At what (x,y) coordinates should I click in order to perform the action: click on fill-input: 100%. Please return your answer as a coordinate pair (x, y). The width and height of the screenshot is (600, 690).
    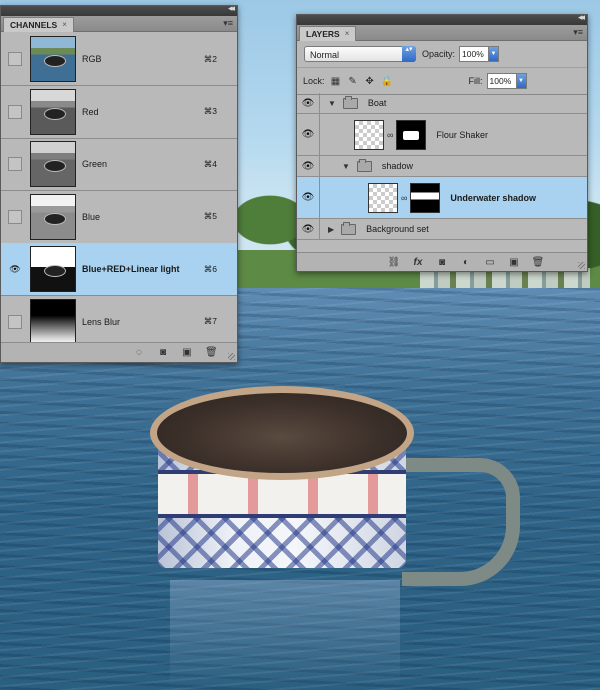
    Looking at the image, I should click on (501, 81).